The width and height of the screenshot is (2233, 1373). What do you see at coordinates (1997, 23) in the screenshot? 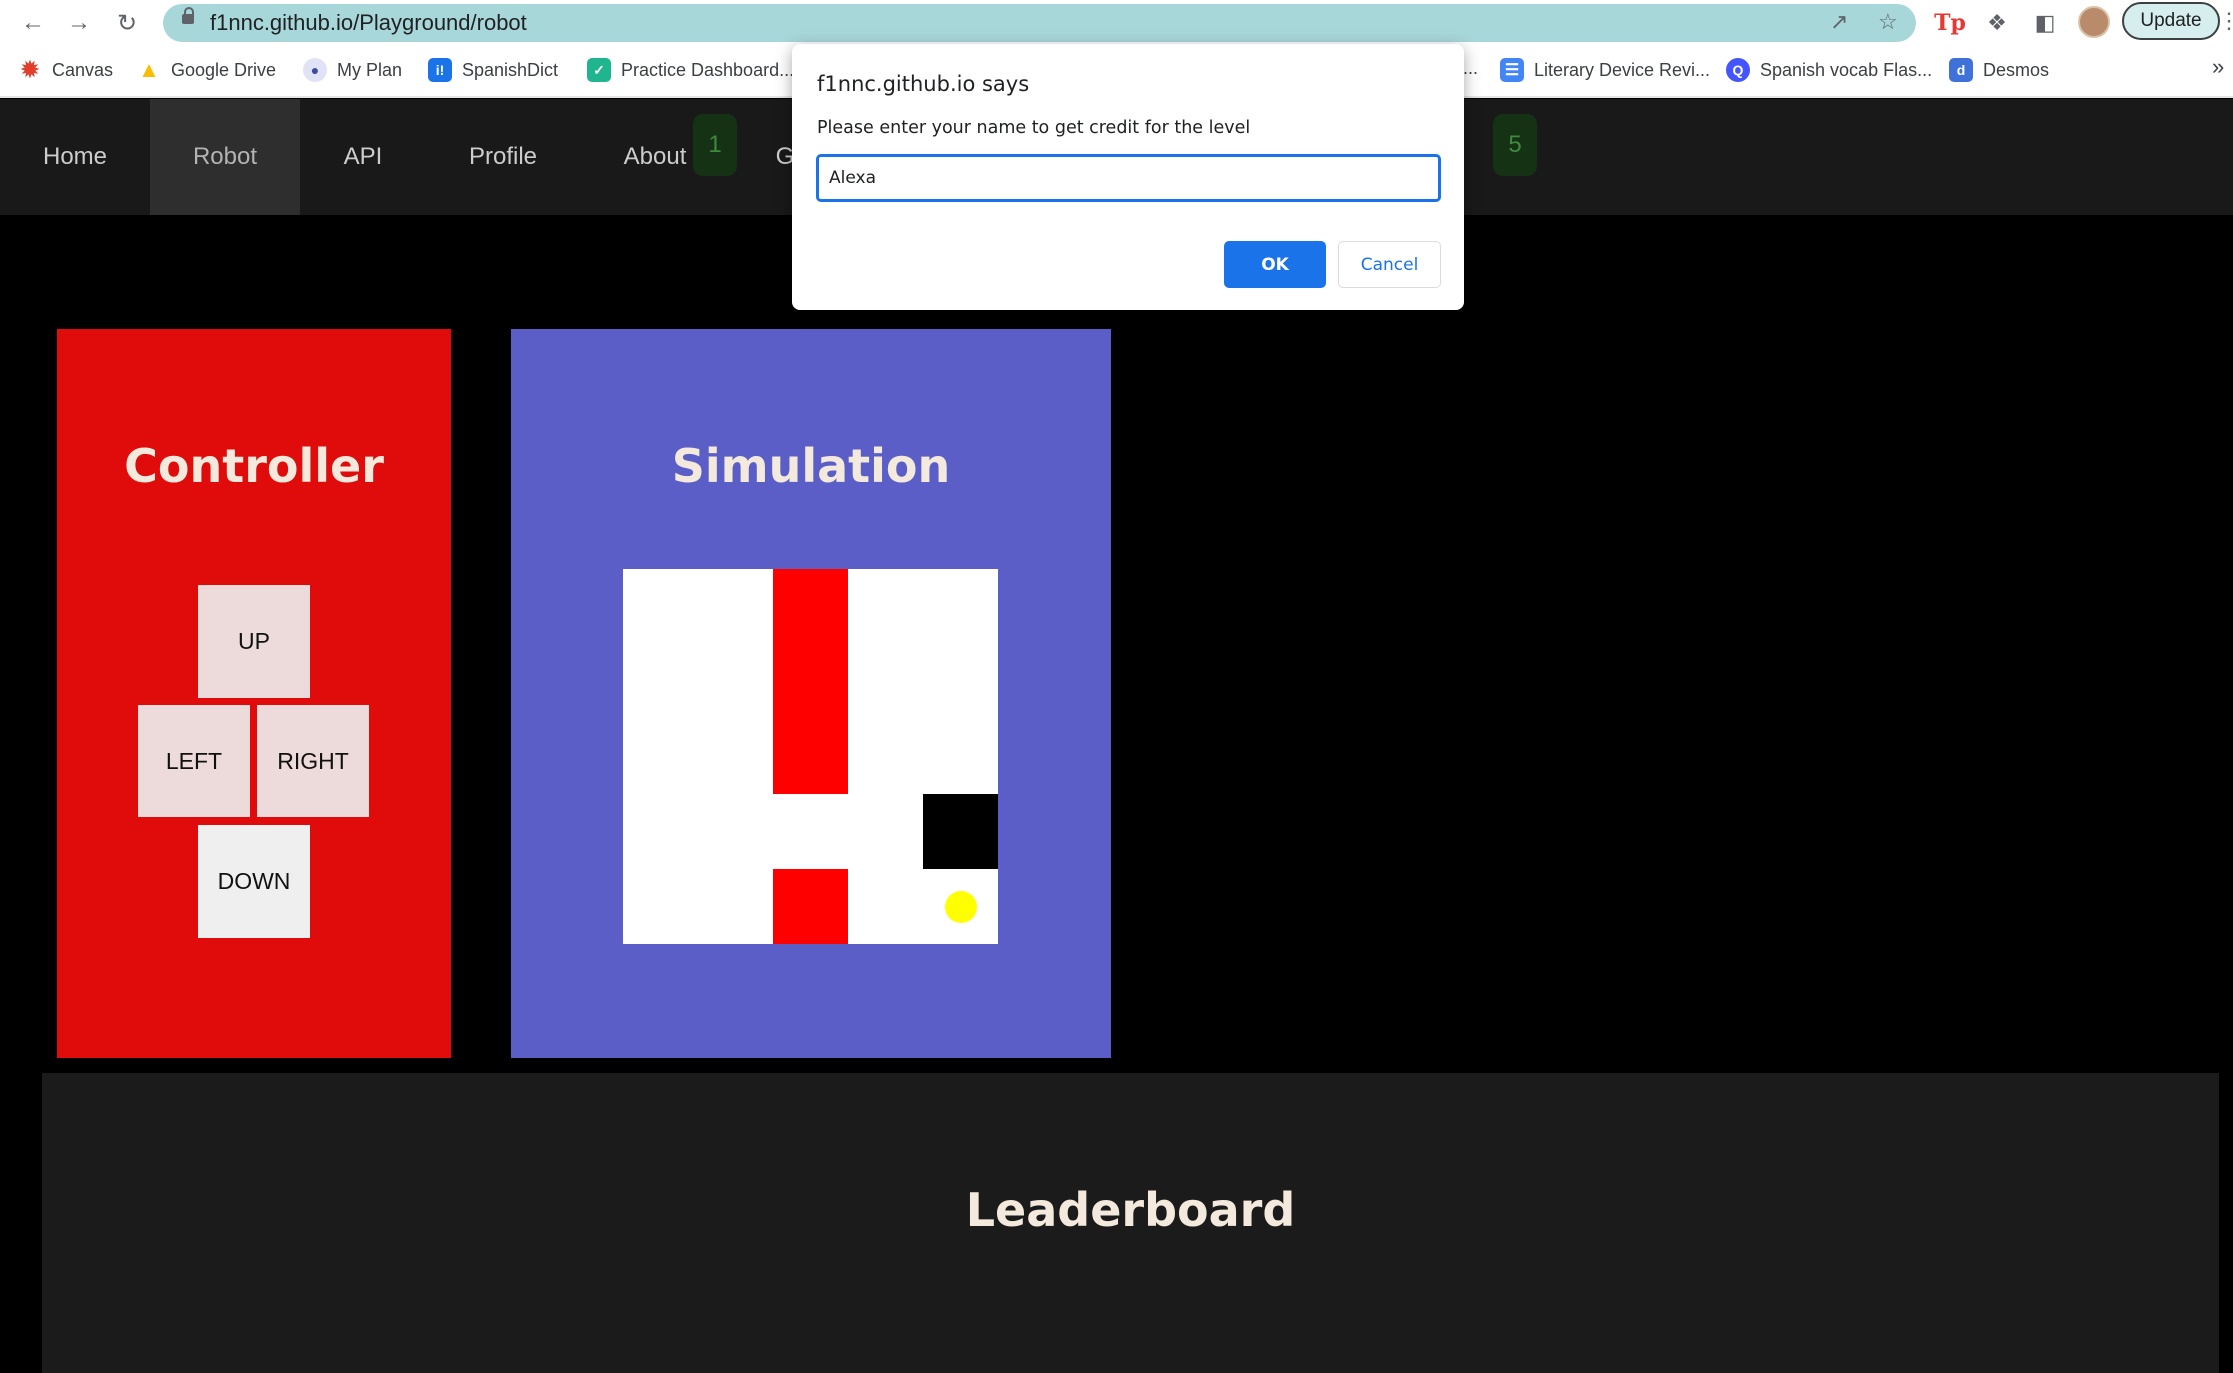
I see `extensions-puzzle-icon: ❖` at bounding box center [1997, 23].